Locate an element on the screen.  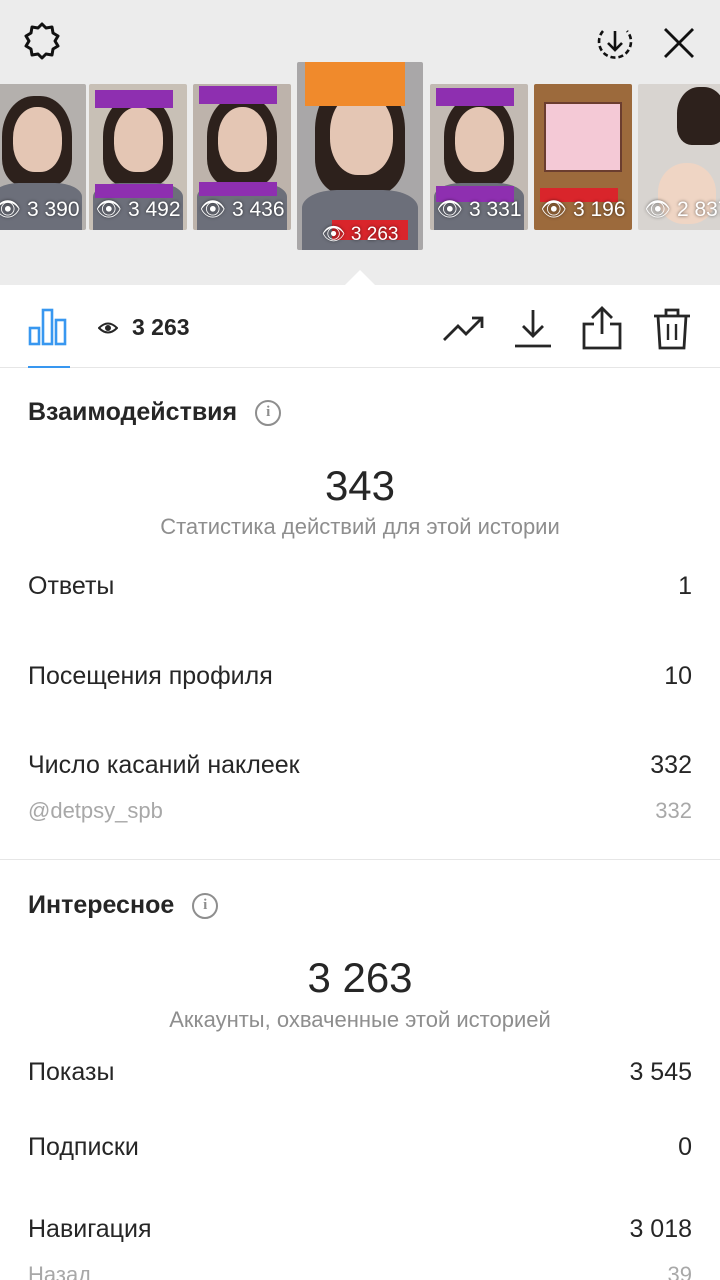
download-icon is located at coordinates (533, 329).